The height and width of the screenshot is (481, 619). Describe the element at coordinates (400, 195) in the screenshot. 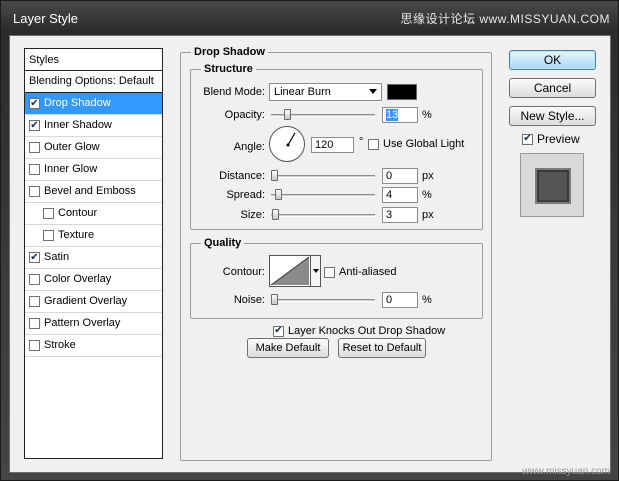

I see `spread-input: 4` at that location.